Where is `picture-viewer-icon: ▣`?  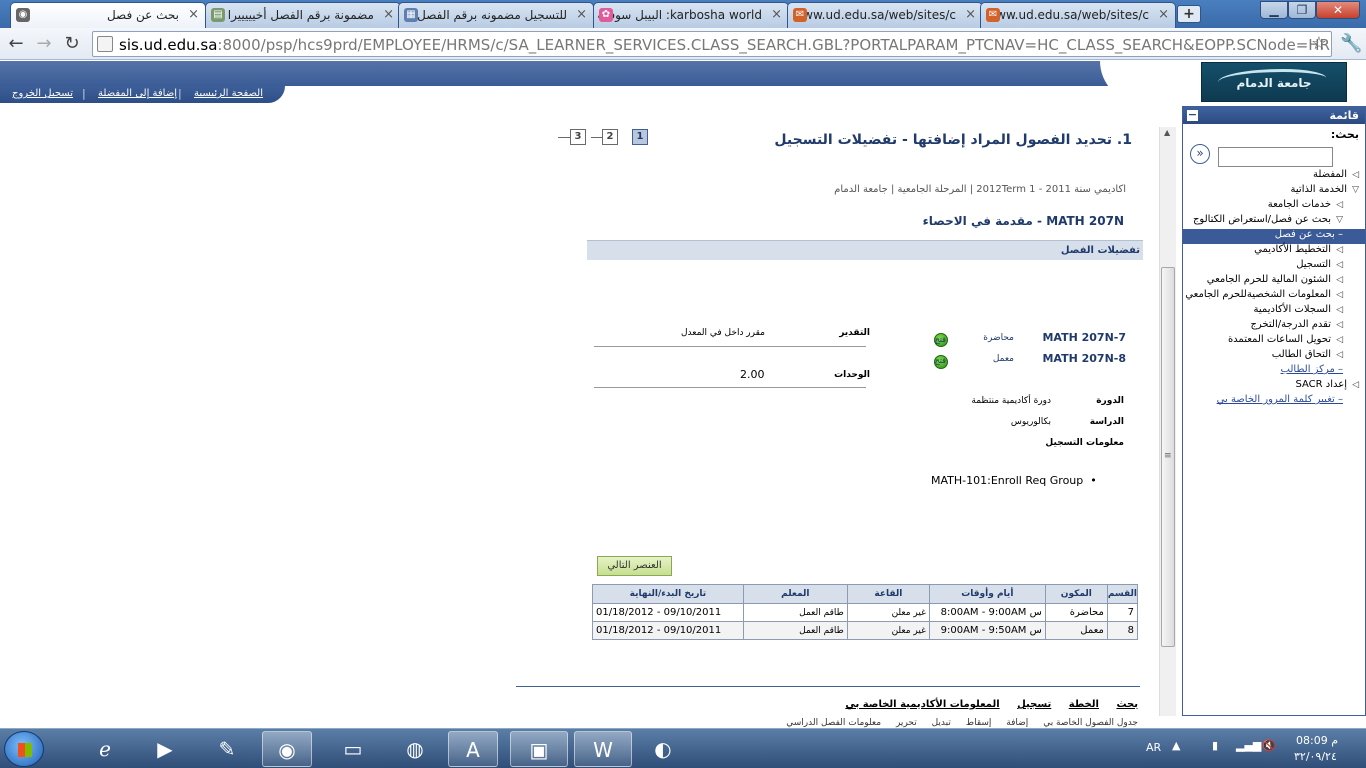 picture-viewer-icon: ▣ is located at coordinates (539, 749).